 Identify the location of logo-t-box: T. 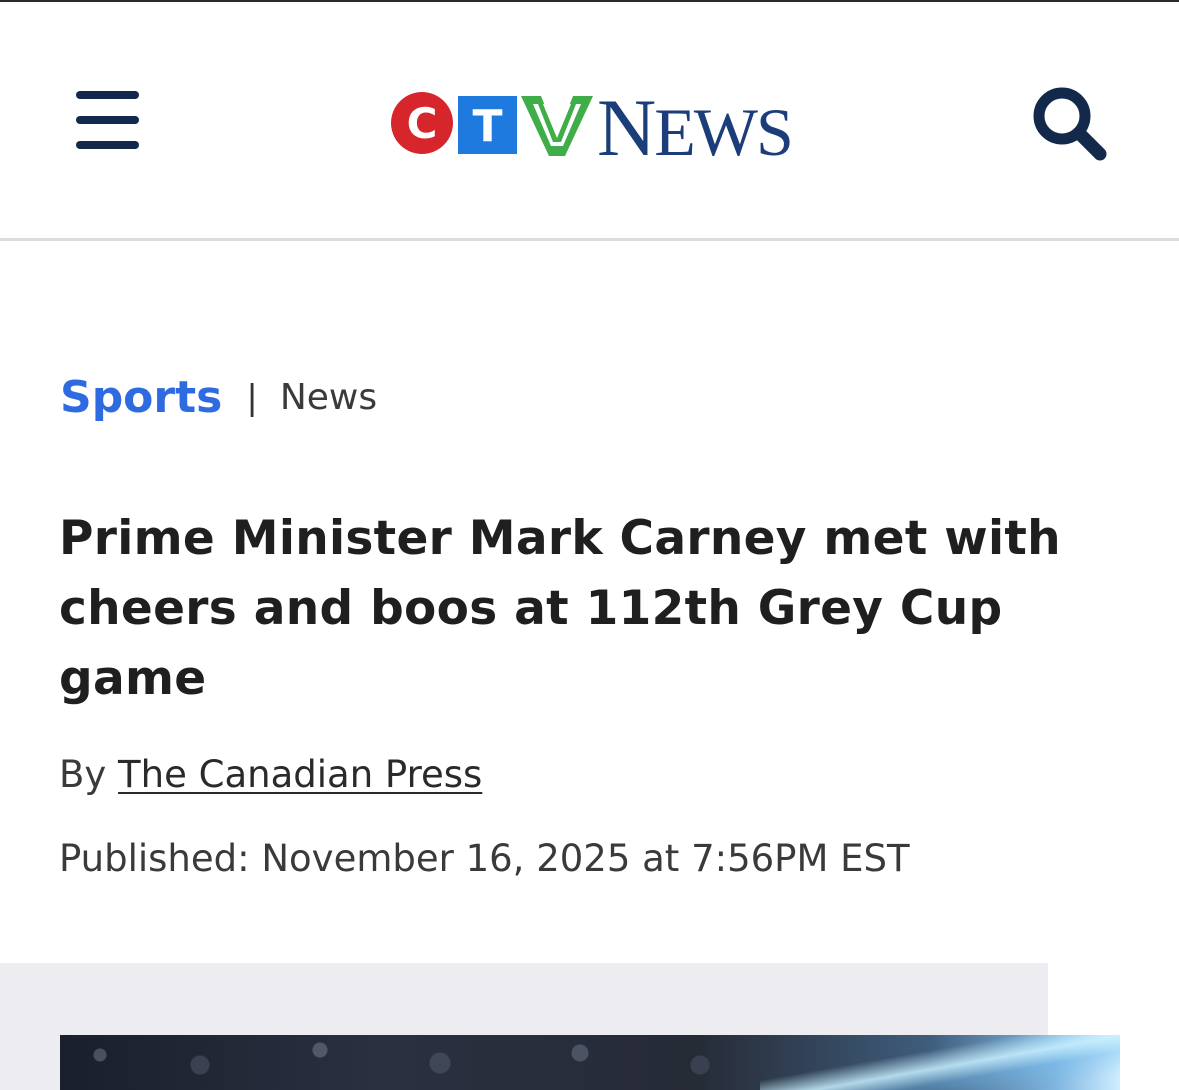
(487, 125).